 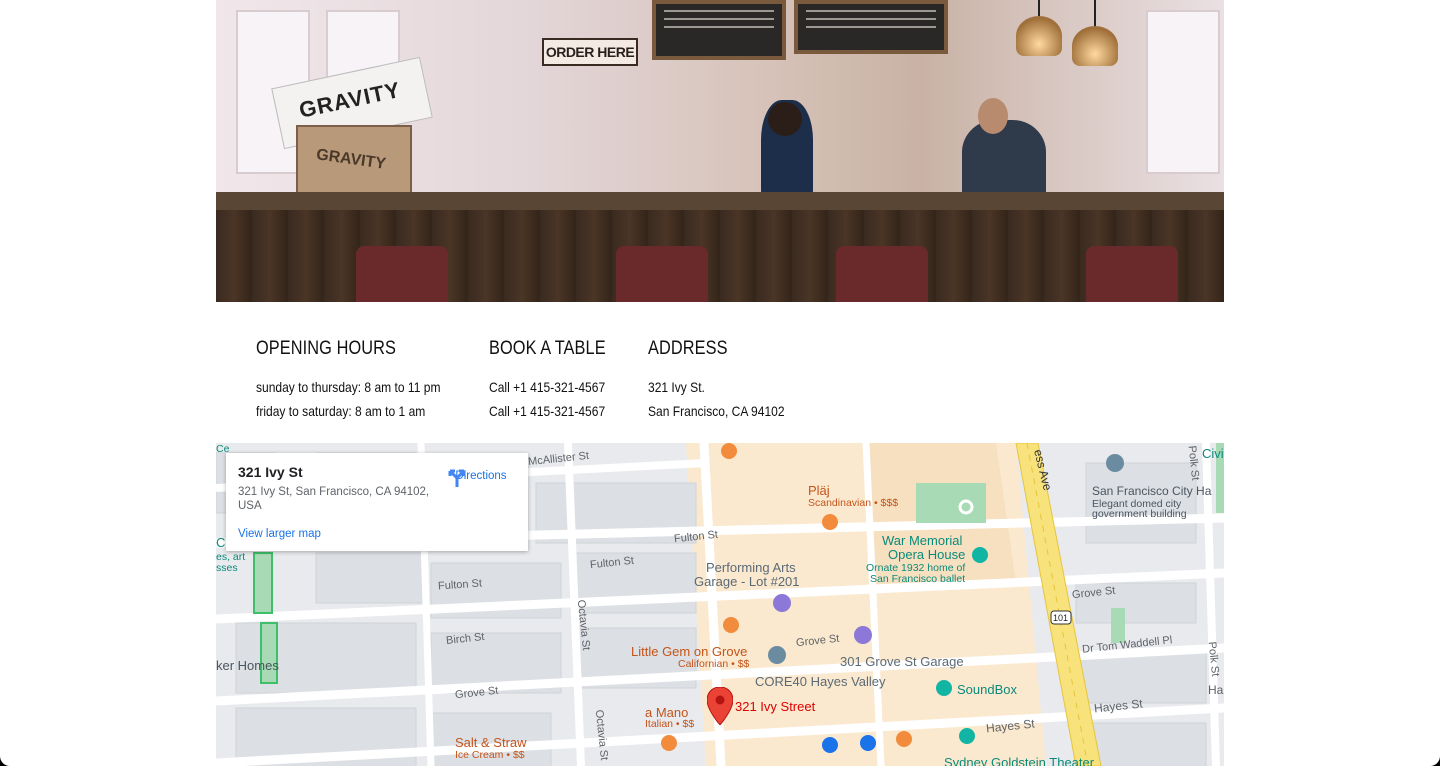 What do you see at coordinates (490, 755) in the screenshot?
I see `poi-sublabel: Ice Cream • $$` at bounding box center [490, 755].